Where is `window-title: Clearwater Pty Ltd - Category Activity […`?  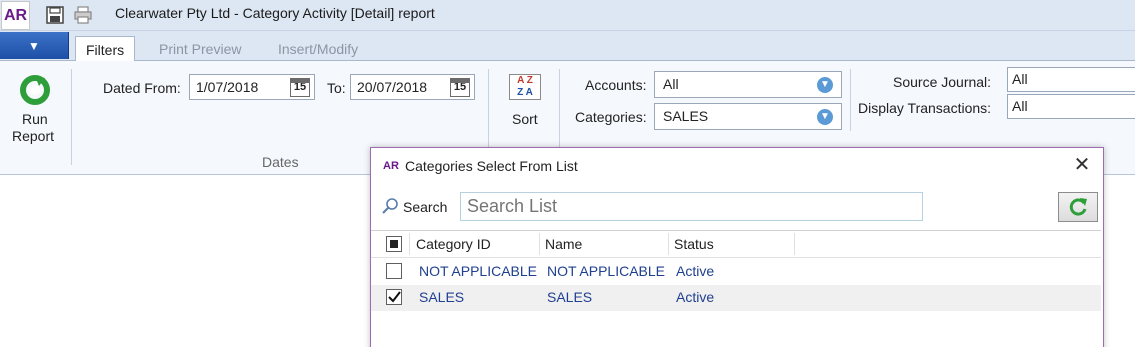 window-title: Clearwater Pty Ltd - Category Activity [… is located at coordinates (275, 13).